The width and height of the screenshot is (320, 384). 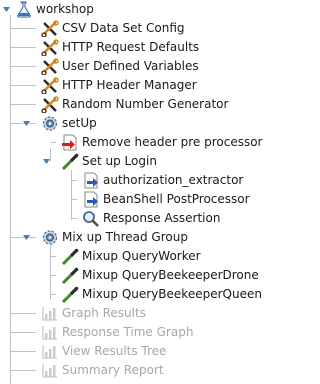 I want to click on tree-node-label: Mixup QueryBeekeeperDrone, so click(x=170, y=275).